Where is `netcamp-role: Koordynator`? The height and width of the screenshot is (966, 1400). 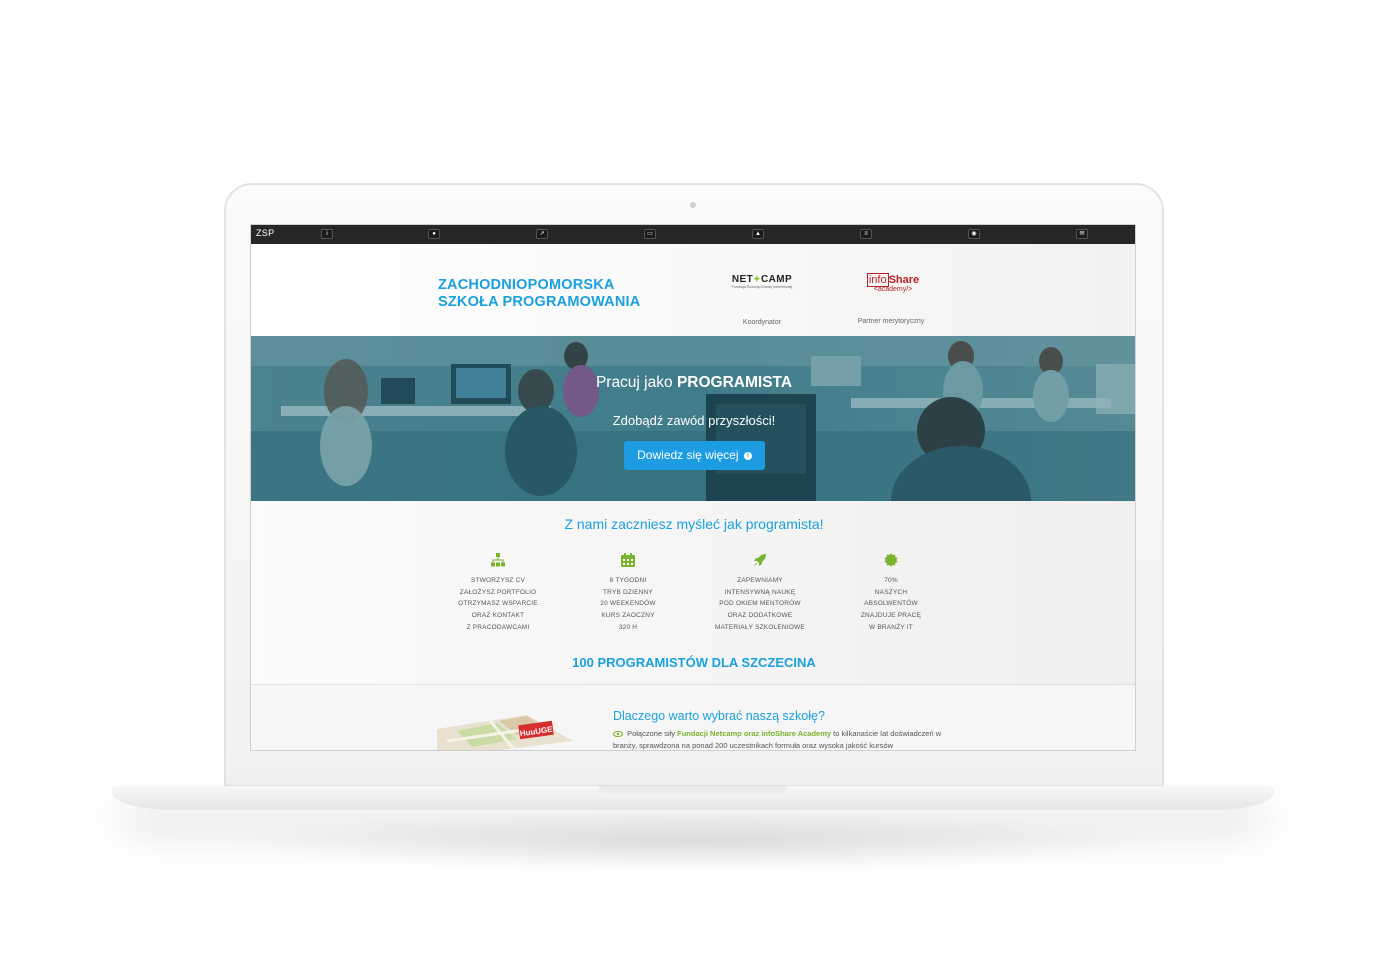 netcamp-role: Koordynator is located at coordinates (762, 322).